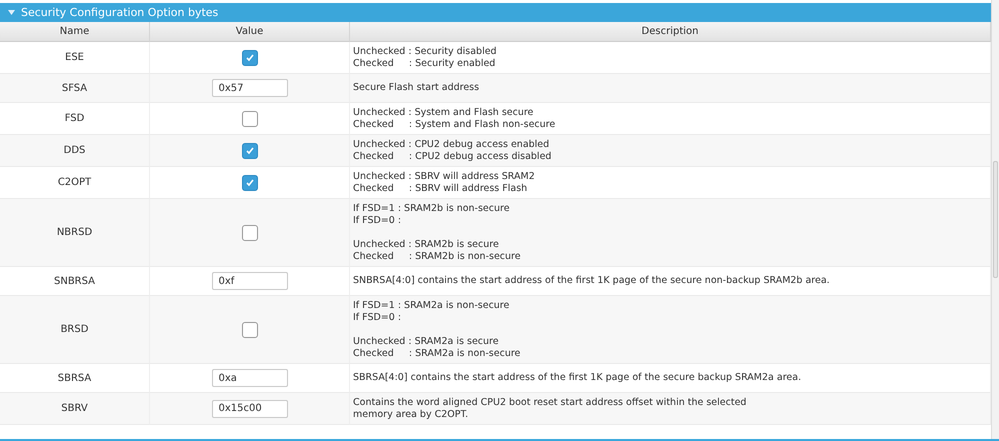 Image resolution: width=999 pixels, height=441 pixels. Describe the element at coordinates (550, 409) in the screenshot. I see `description-text: Contains the word aligned CPU2 boot reset start address offset within the selected memory area by C2OPT.` at that location.